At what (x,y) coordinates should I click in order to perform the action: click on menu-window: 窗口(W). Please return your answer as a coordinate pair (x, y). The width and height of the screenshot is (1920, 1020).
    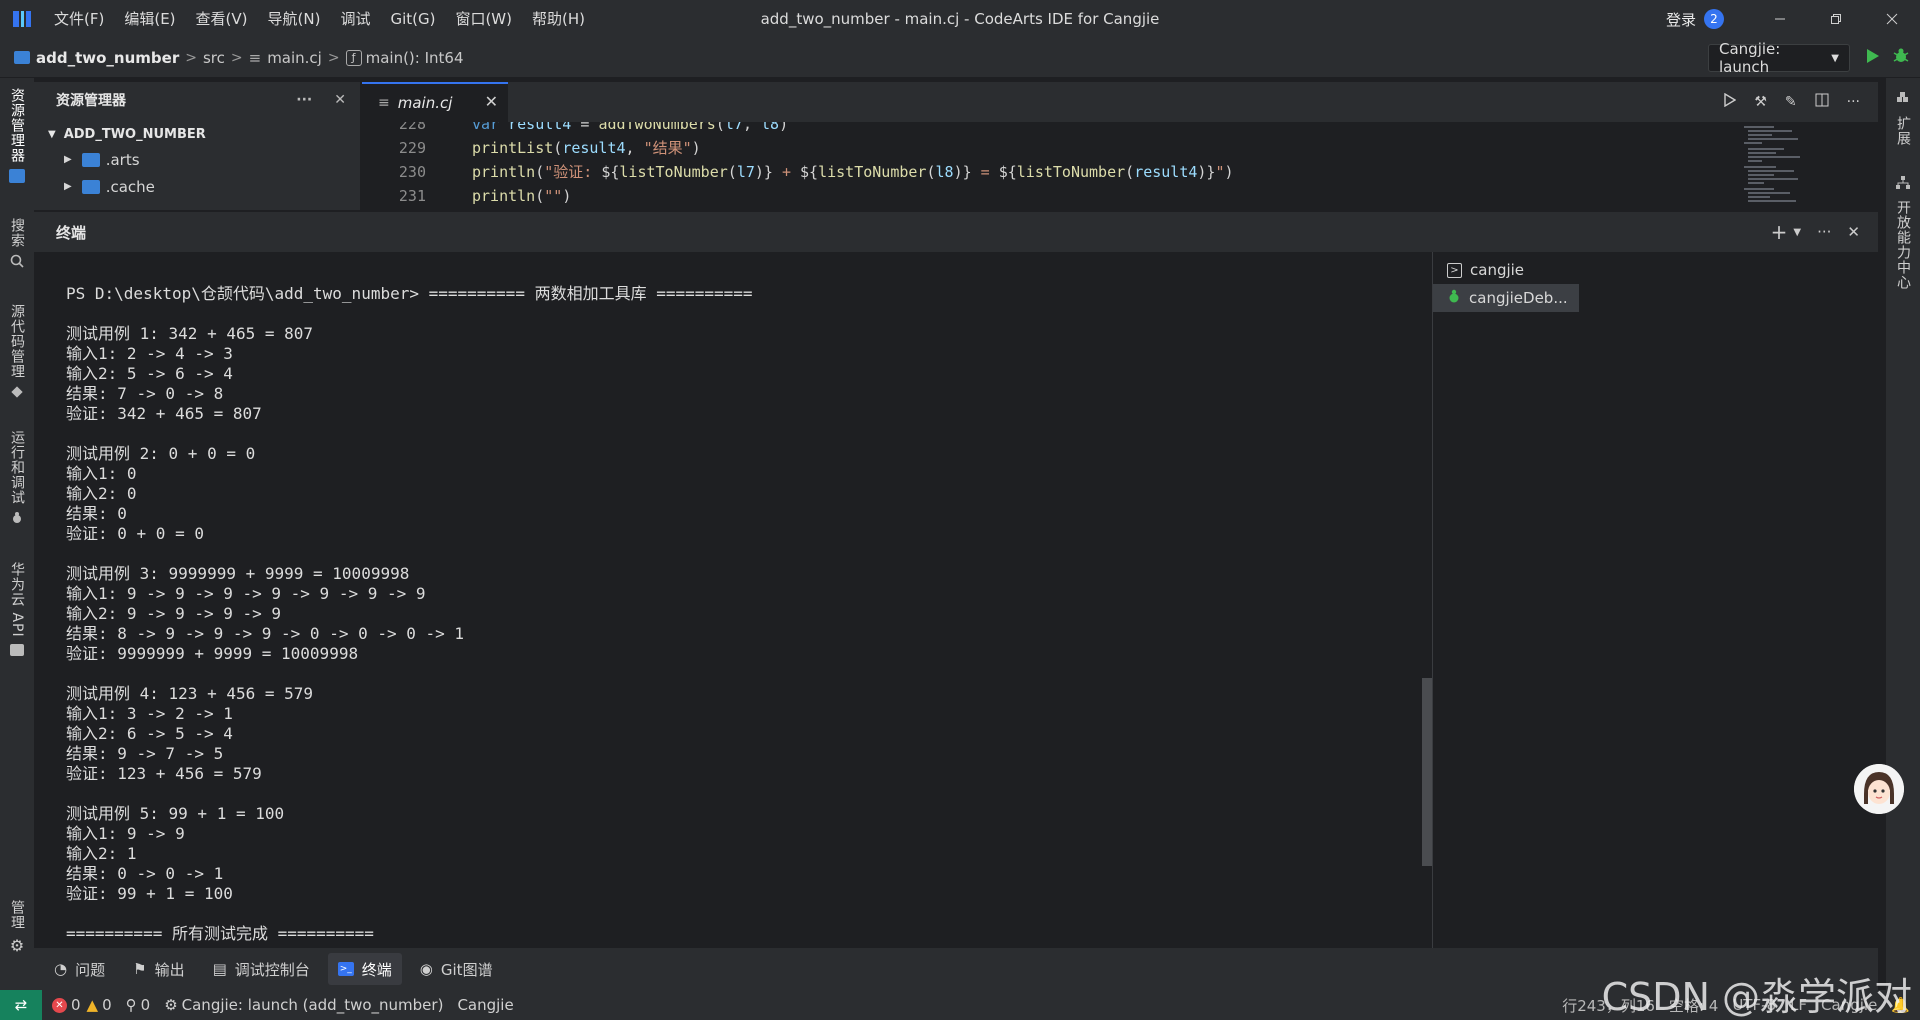
    Looking at the image, I should click on (483, 19).